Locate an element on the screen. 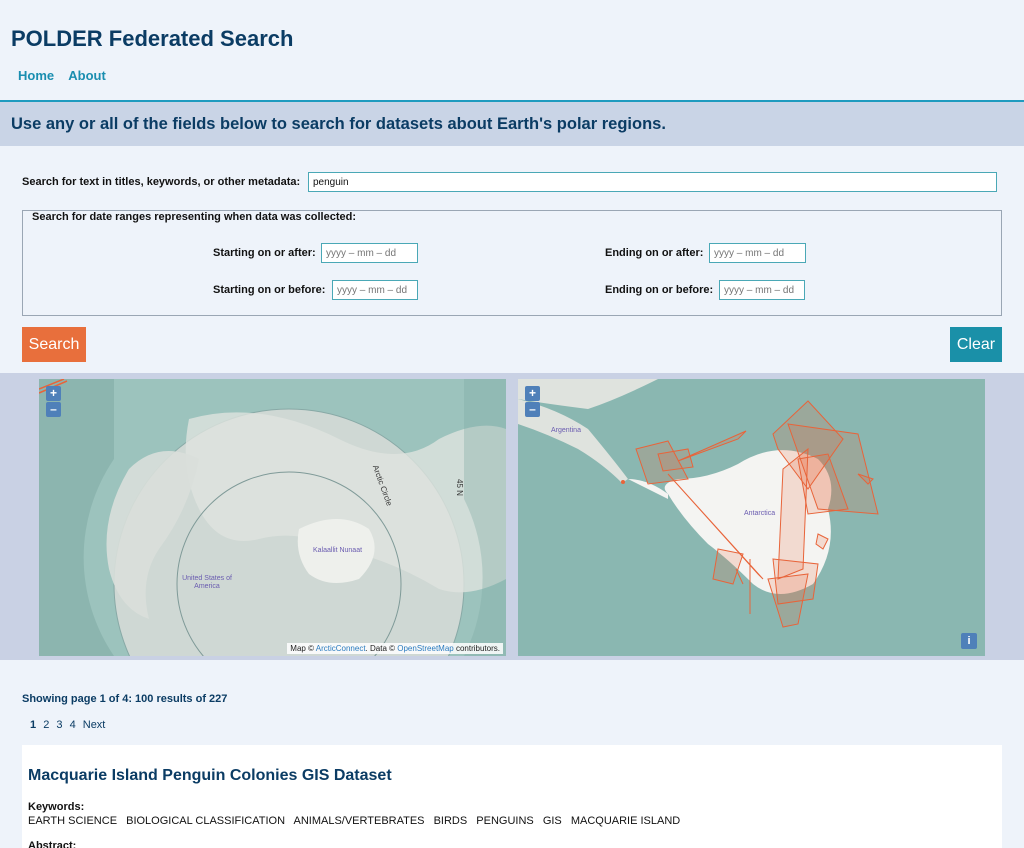  search-button: Search is located at coordinates (54, 344).